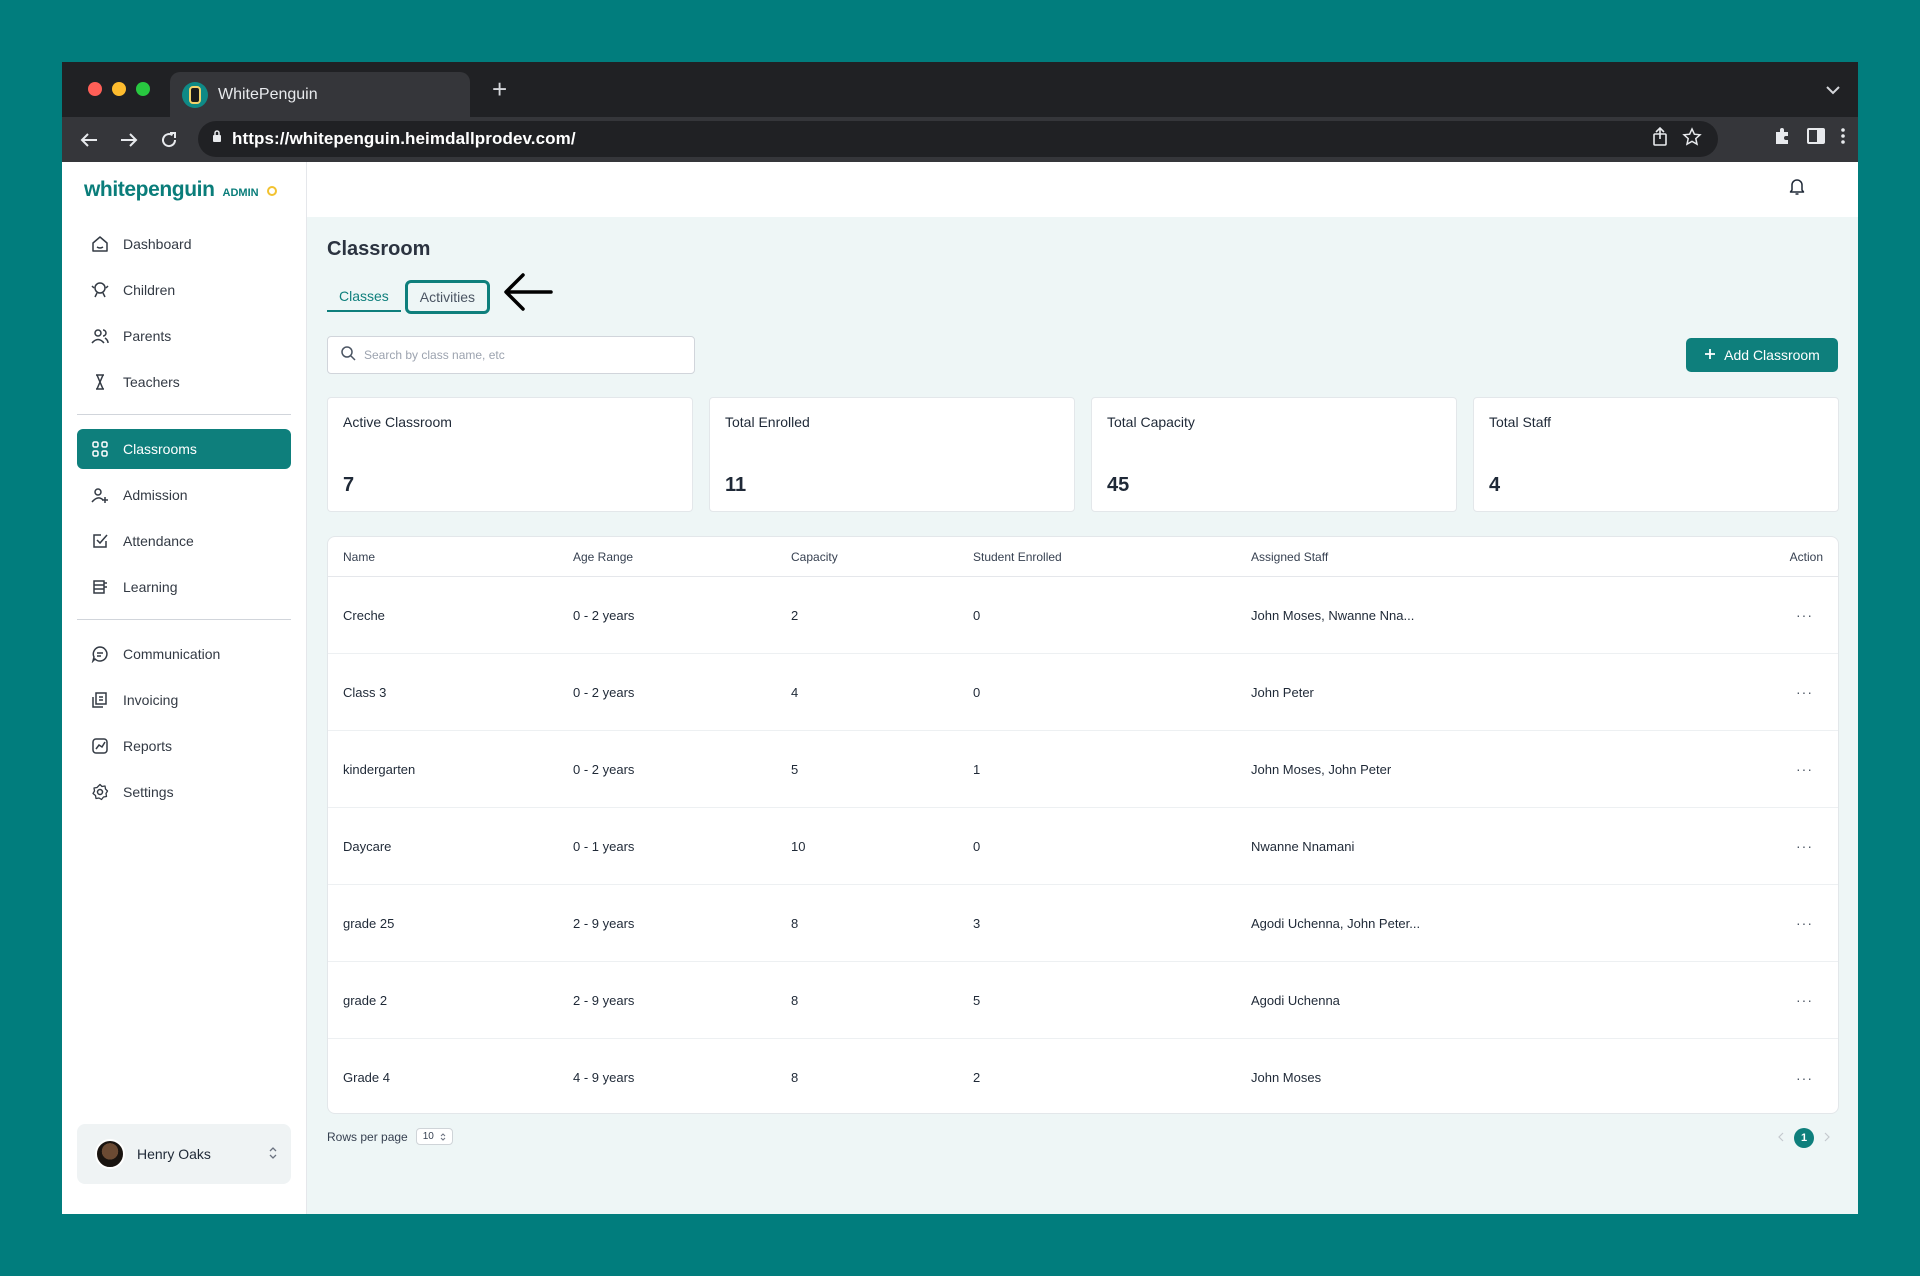 The width and height of the screenshot is (1920, 1276). I want to click on plus-icon, so click(1710, 355).